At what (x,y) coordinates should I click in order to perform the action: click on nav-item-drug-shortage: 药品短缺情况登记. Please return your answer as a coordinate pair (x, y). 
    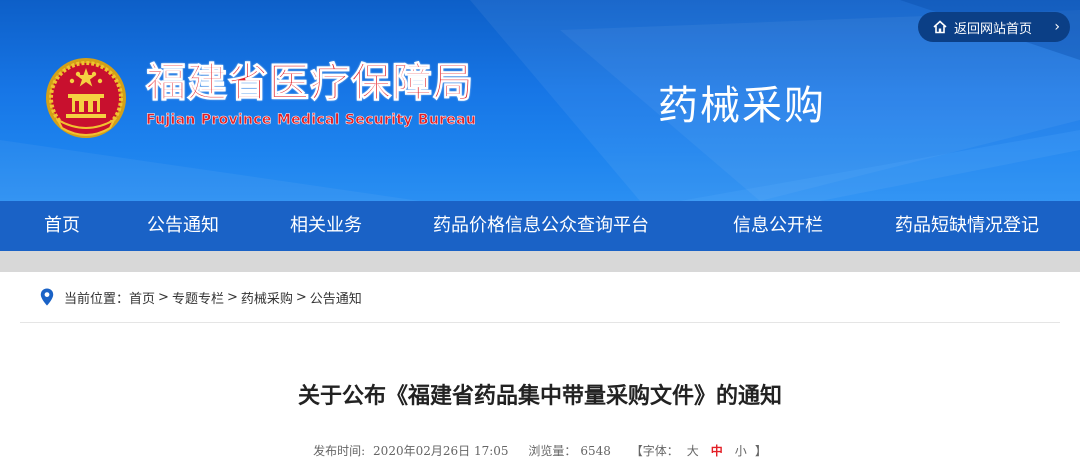
    Looking at the image, I should click on (967, 226).